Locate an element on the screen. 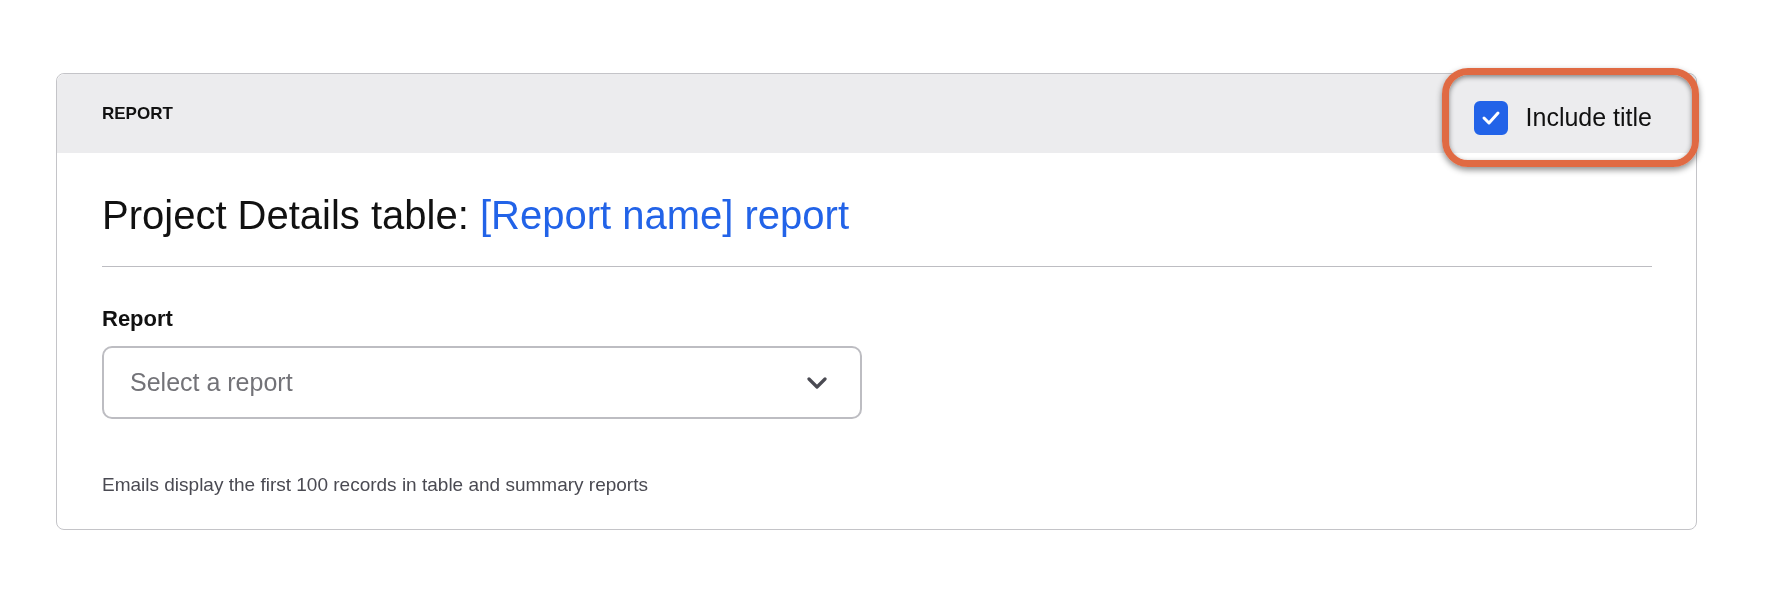 This screenshot has width=1768, height=606. panel-title: Project Details table: is located at coordinates (286, 215).